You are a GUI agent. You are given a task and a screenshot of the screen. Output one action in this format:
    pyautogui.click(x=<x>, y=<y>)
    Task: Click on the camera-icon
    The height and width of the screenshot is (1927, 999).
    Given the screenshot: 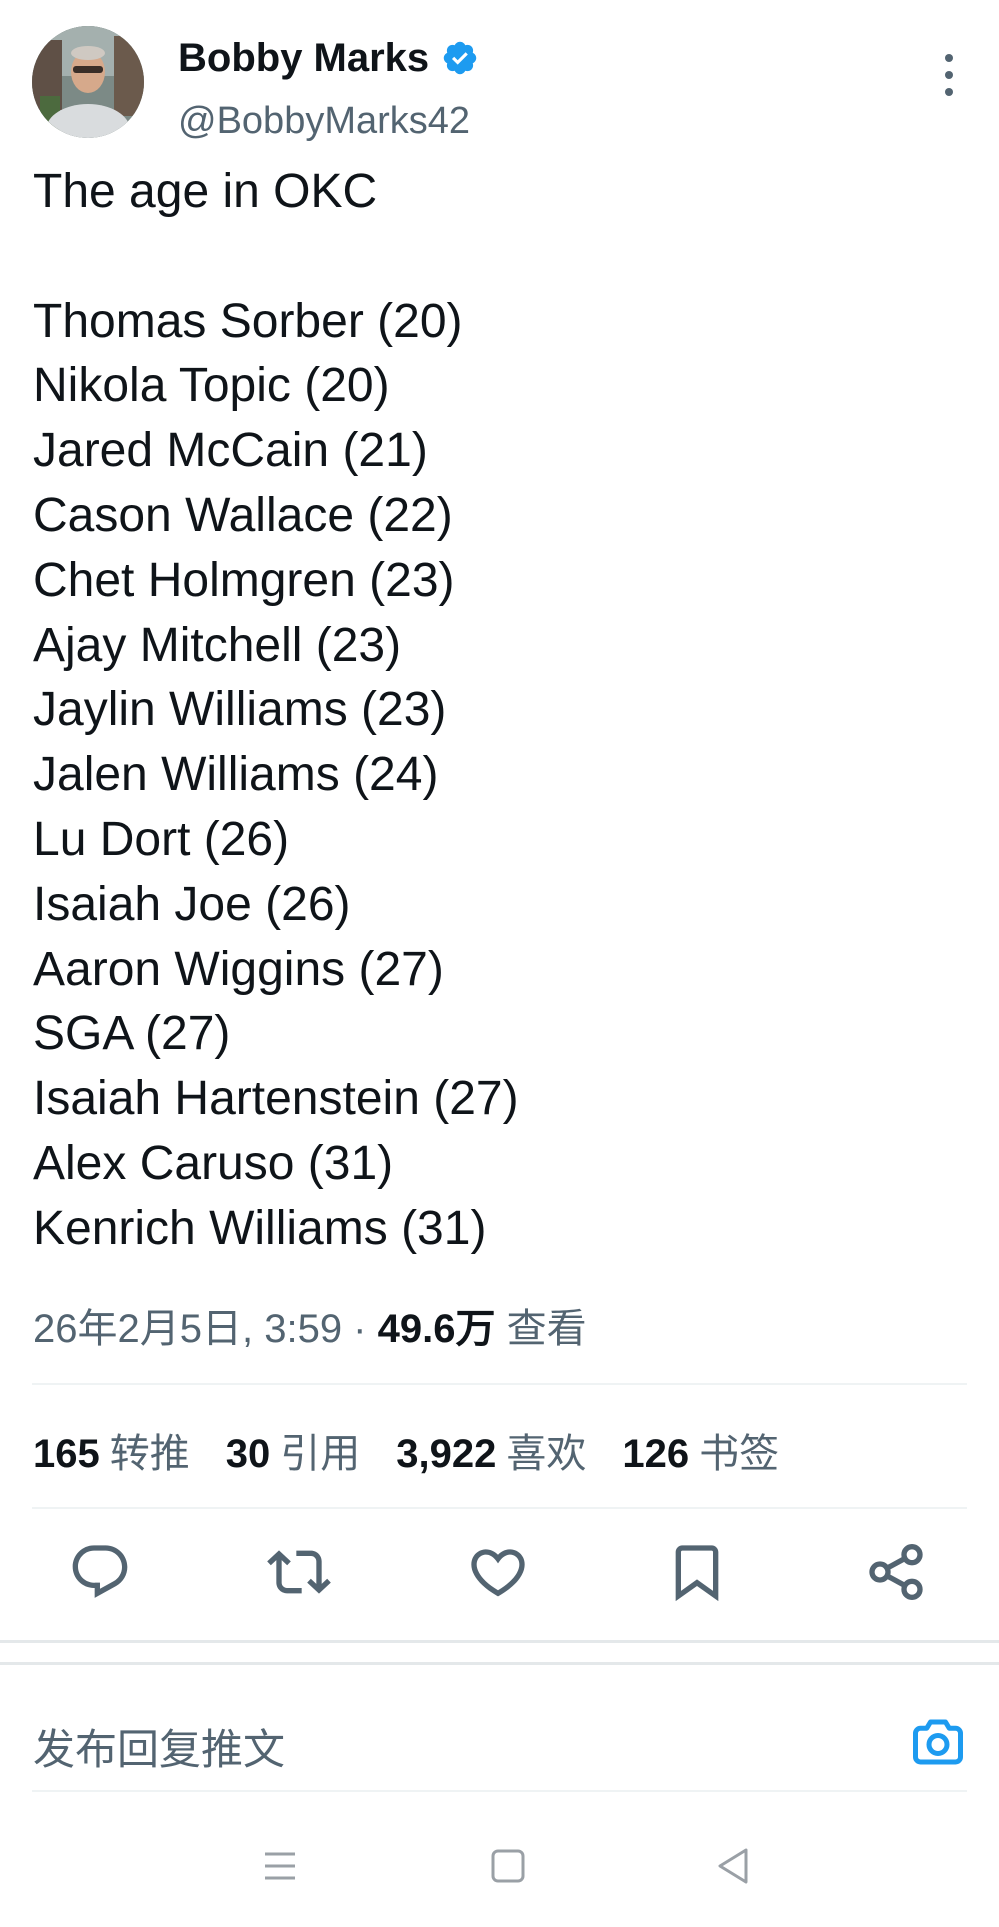 What is the action you would take?
    pyautogui.click(x=938, y=1742)
    